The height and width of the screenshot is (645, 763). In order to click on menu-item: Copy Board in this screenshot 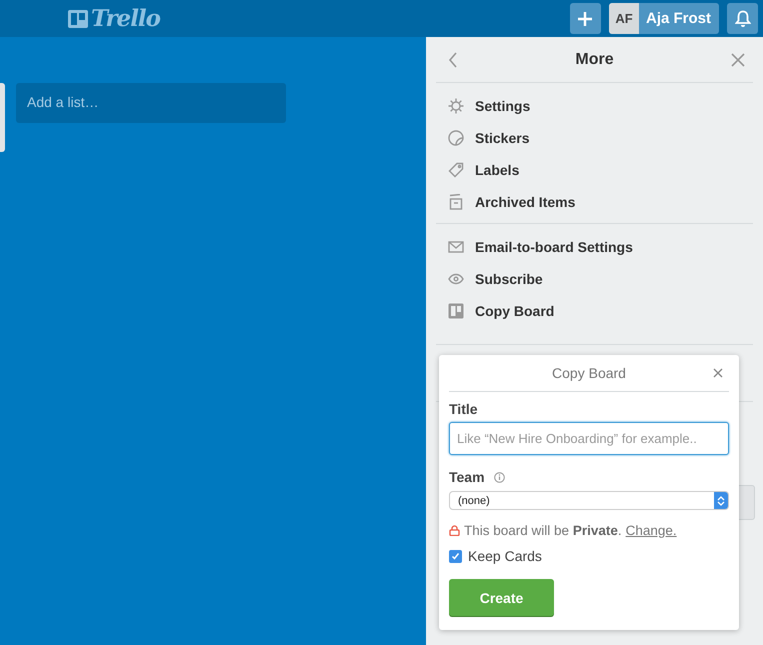, I will do `click(514, 311)`.